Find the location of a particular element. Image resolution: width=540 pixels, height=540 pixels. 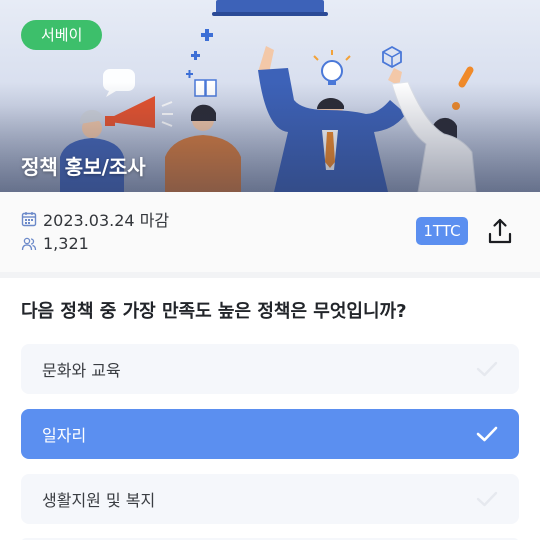

deadline-row: 2023.03.24 마감 is located at coordinates (95, 219).